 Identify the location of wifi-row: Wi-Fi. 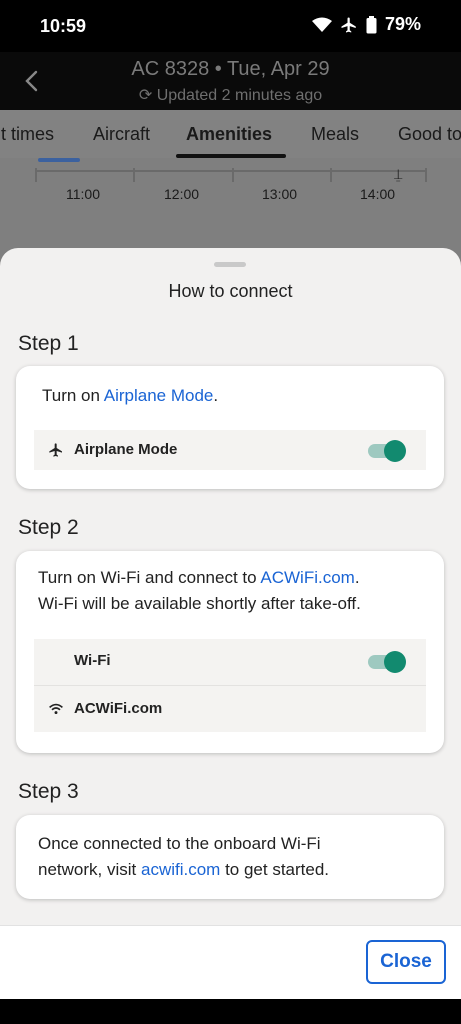
(230, 662).